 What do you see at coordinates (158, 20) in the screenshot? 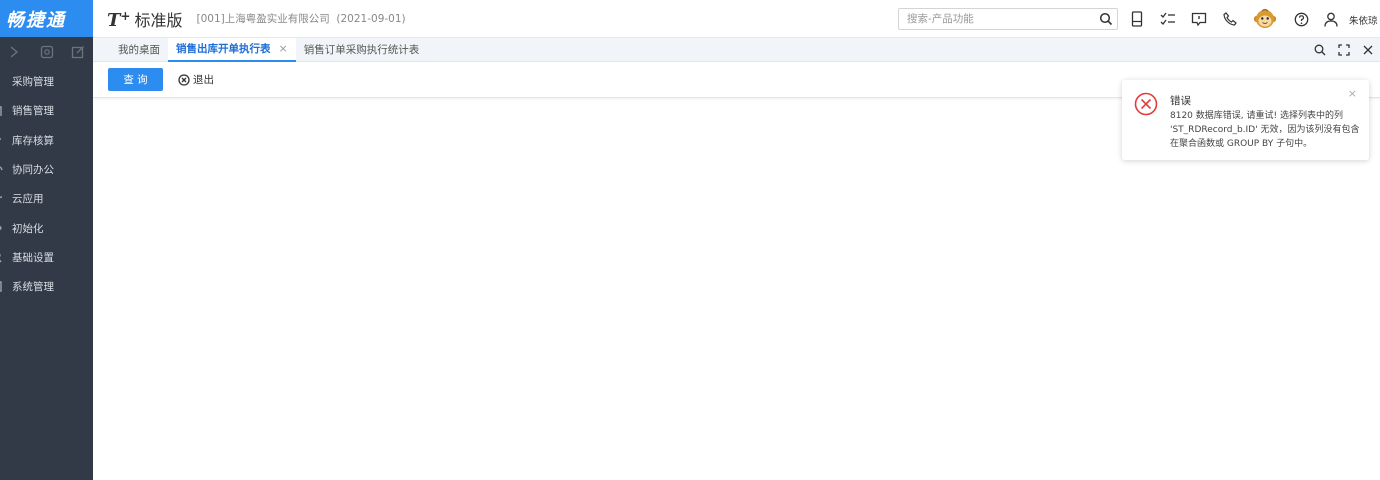
I see `edition-label: 标准版` at bounding box center [158, 20].